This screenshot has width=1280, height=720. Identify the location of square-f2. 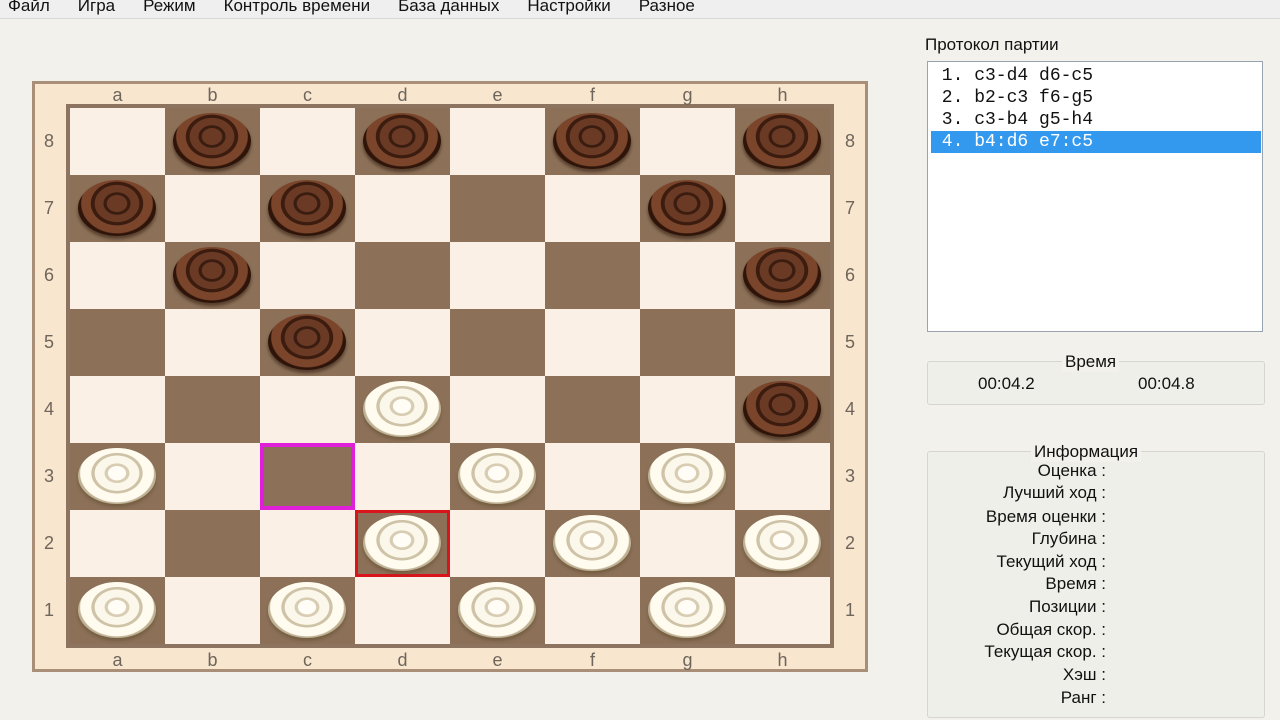
(592, 543).